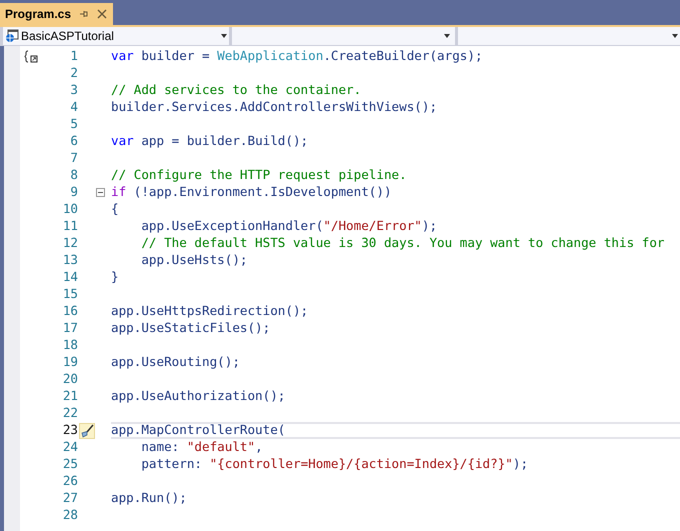 Image resolution: width=680 pixels, height=531 pixels. What do you see at coordinates (116, 36) in the screenshot?
I see `project-dropdown: BasicASPTutorial` at bounding box center [116, 36].